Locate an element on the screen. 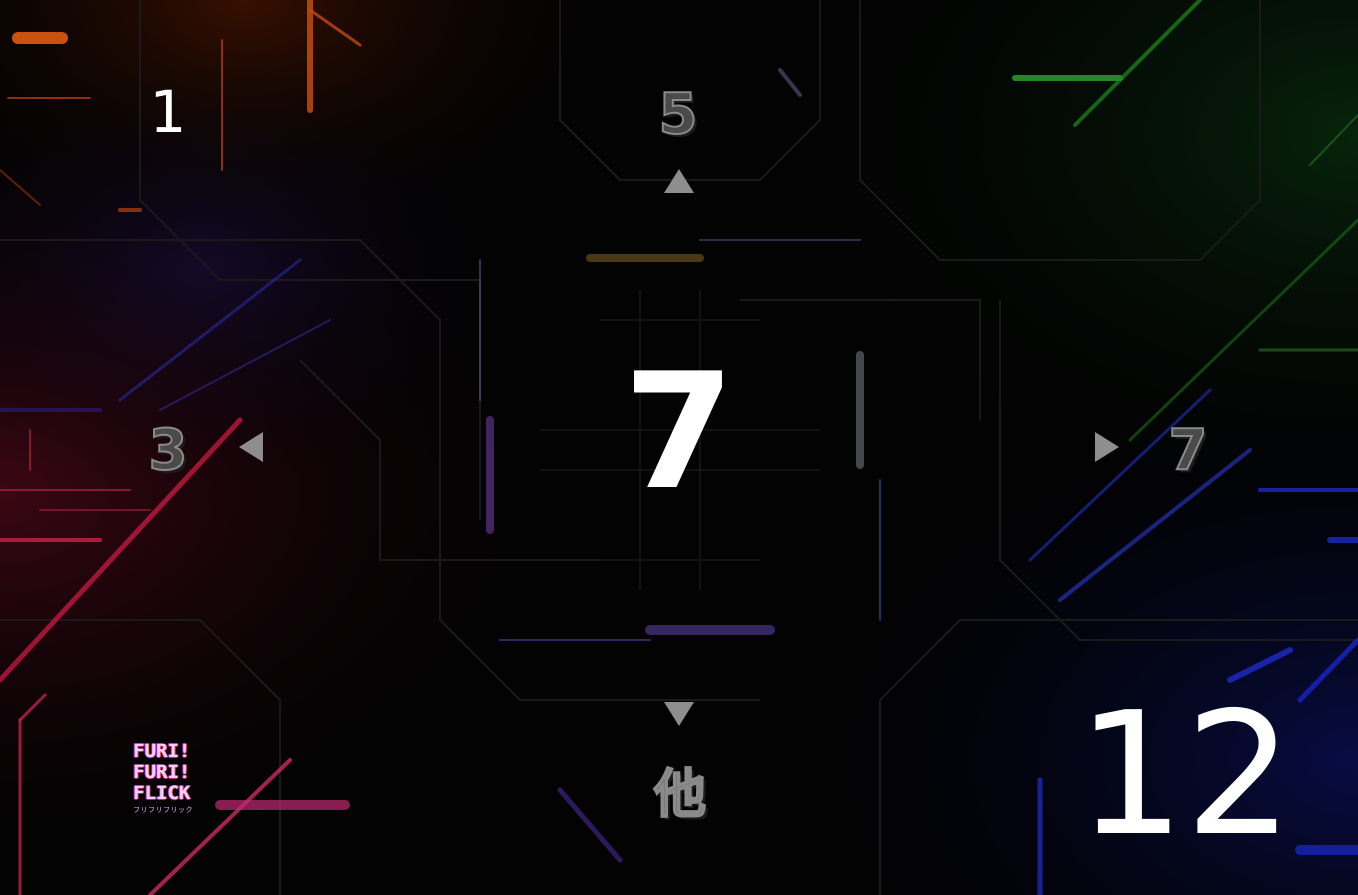 This screenshot has height=895, width=1358. logo-subtitle: フリフリフリック is located at coordinates (163, 810).